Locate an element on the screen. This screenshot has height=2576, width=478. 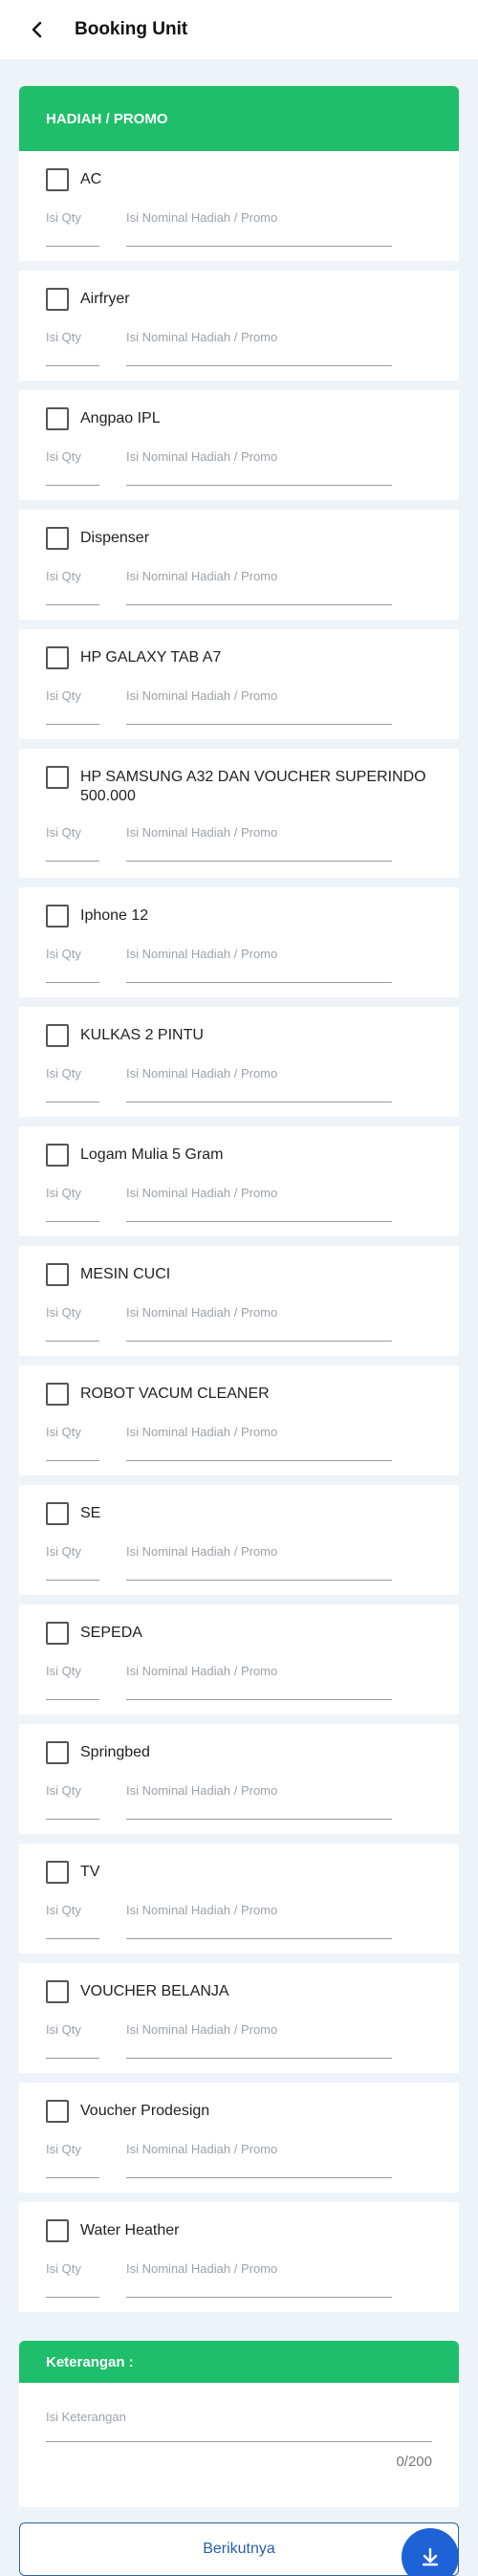
next-button-wrapper: Berikutnya is located at coordinates (239, 2549).